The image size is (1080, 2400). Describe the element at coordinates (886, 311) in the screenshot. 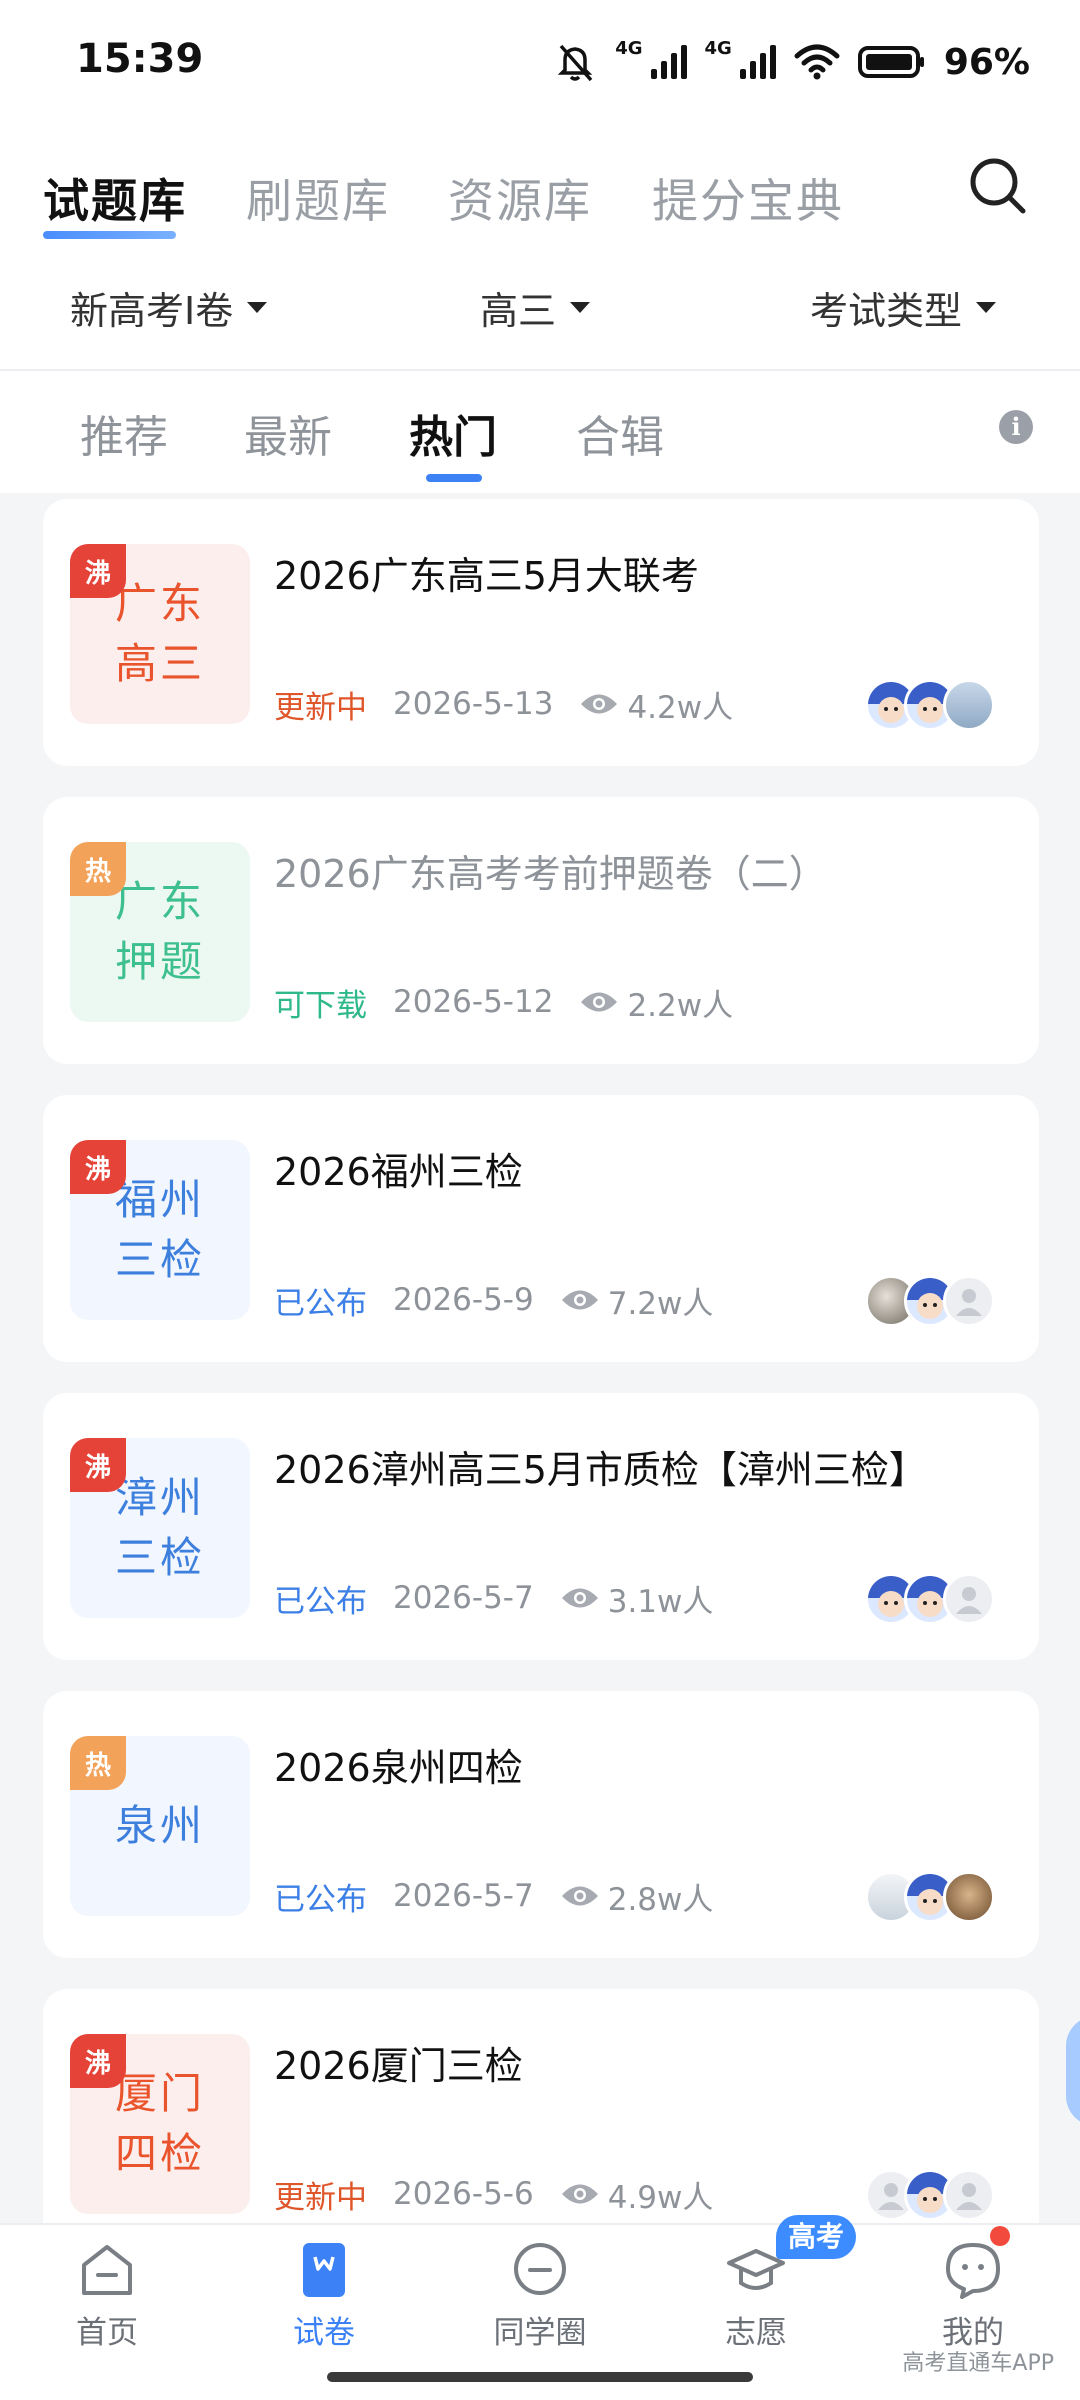

I see `exam-type-label: 考试类型` at that location.